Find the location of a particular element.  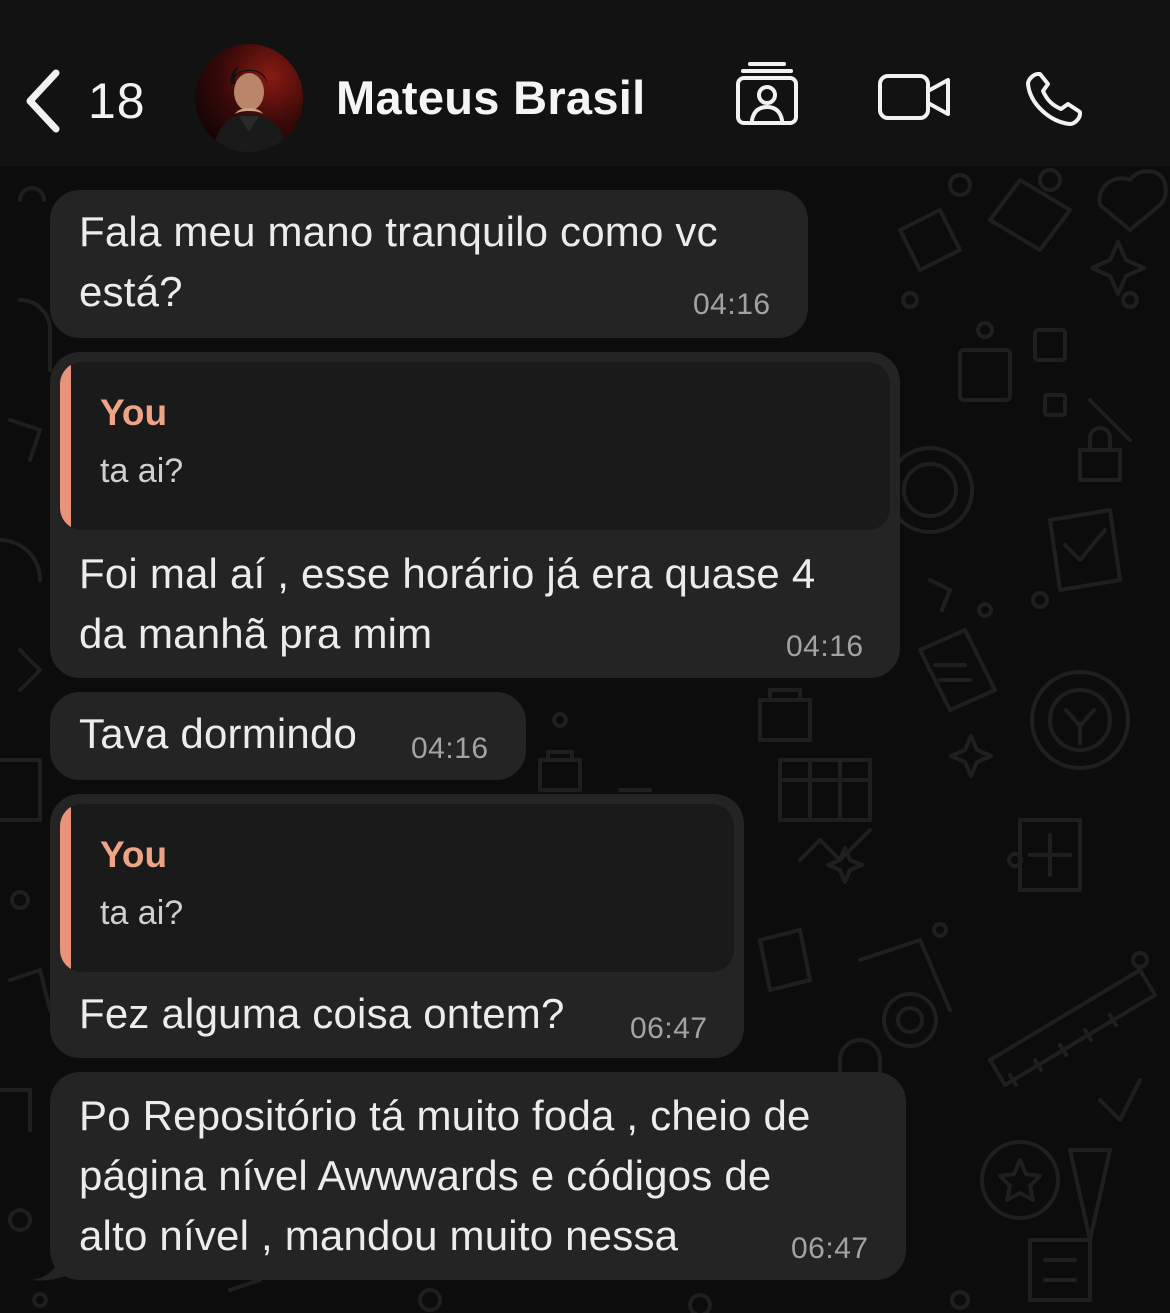

video-call-button is located at coordinates (915, 97).